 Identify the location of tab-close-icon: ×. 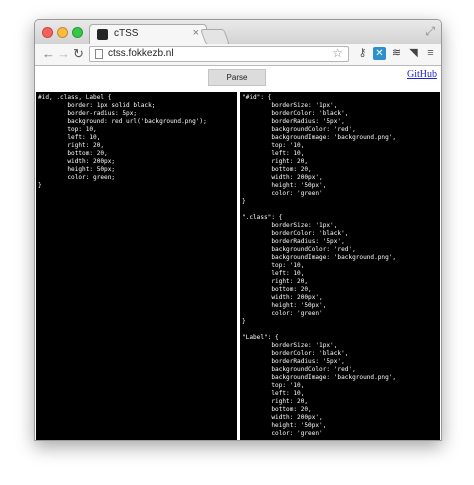
(196, 33).